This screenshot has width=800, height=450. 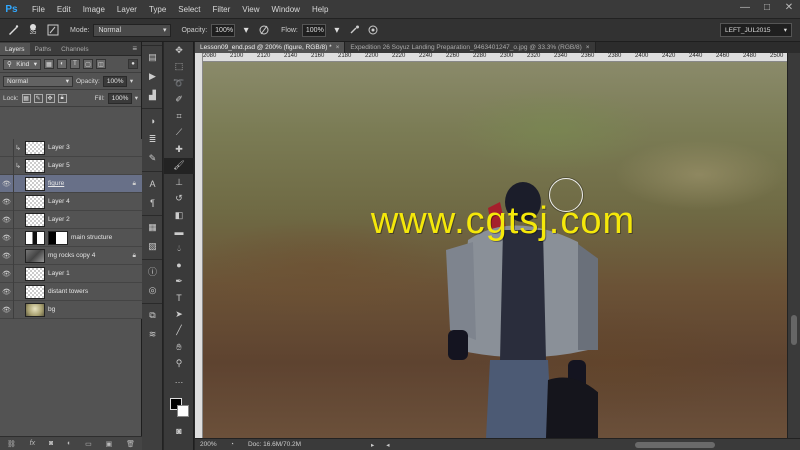 What do you see at coordinates (313, 30) in the screenshot?
I see `flow-input: 100%` at bounding box center [313, 30].